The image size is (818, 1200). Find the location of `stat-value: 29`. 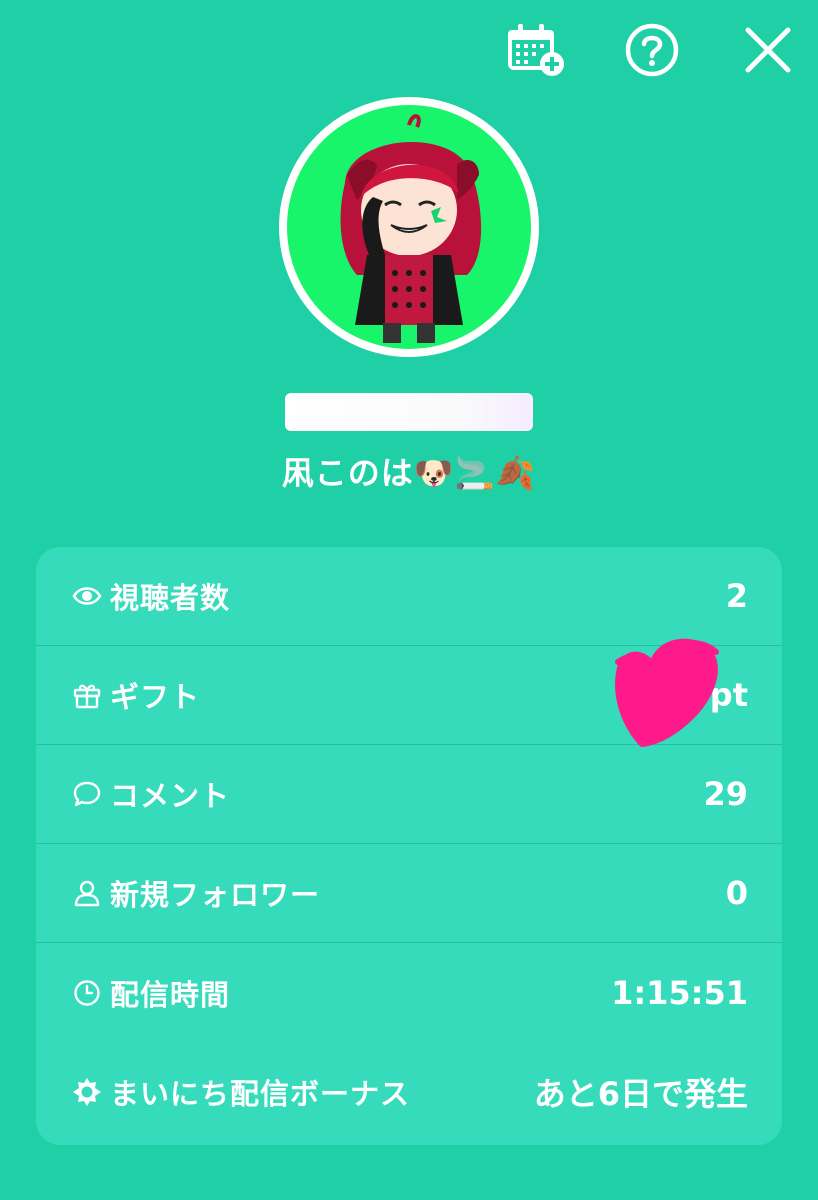

stat-value: 29 is located at coordinates (725, 794).